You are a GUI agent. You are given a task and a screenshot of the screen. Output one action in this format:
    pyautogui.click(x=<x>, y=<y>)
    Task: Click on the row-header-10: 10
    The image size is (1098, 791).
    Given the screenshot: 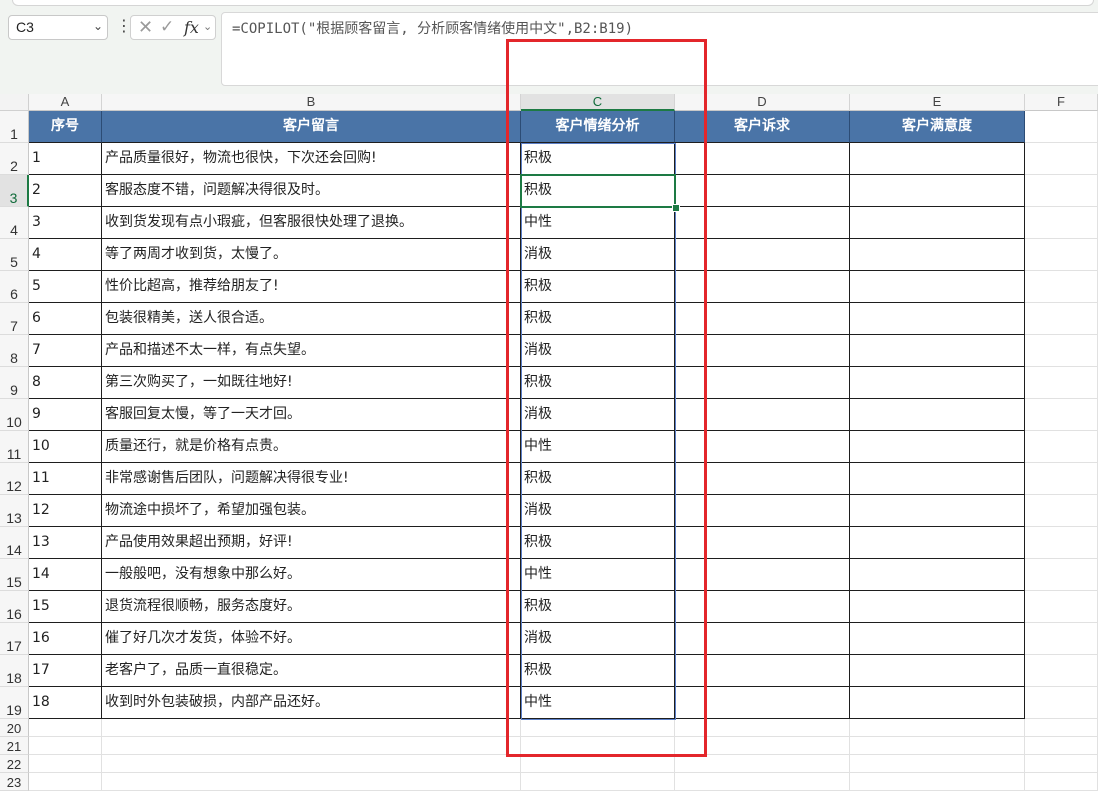 What is the action you would take?
    pyautogui.click(x=14, y=415)
    